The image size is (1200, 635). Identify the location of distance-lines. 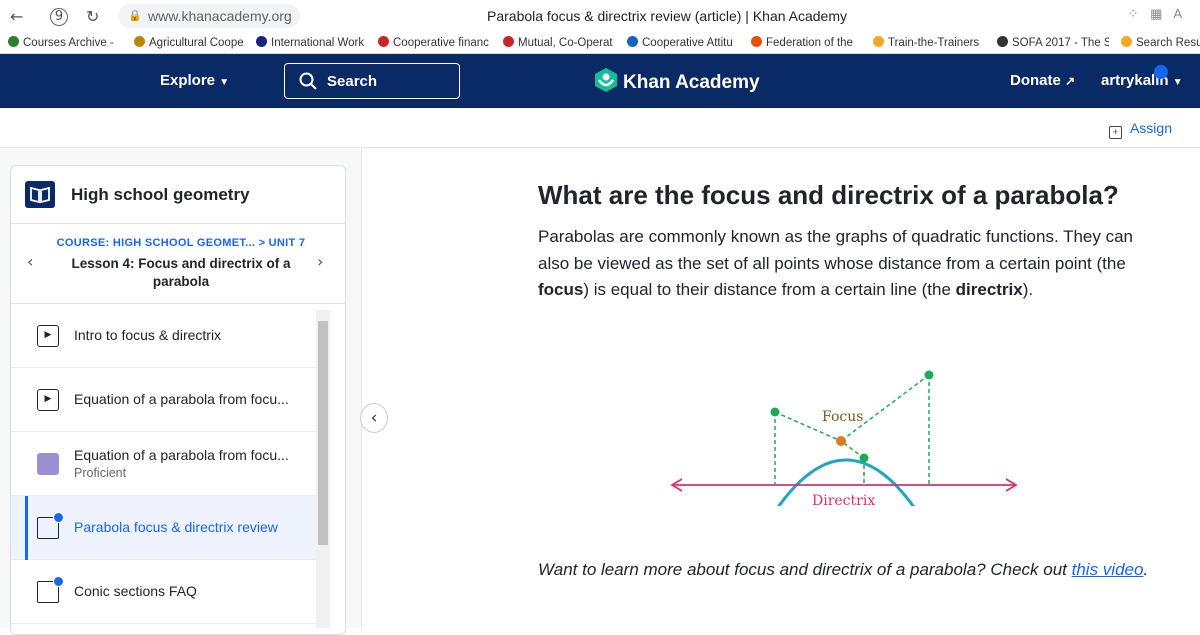
(852, 429).